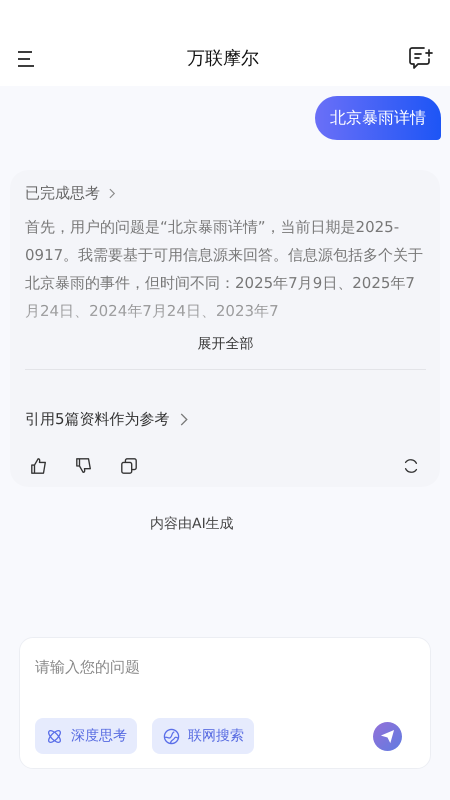  I want to click on menu-icon, so click(27, 59).